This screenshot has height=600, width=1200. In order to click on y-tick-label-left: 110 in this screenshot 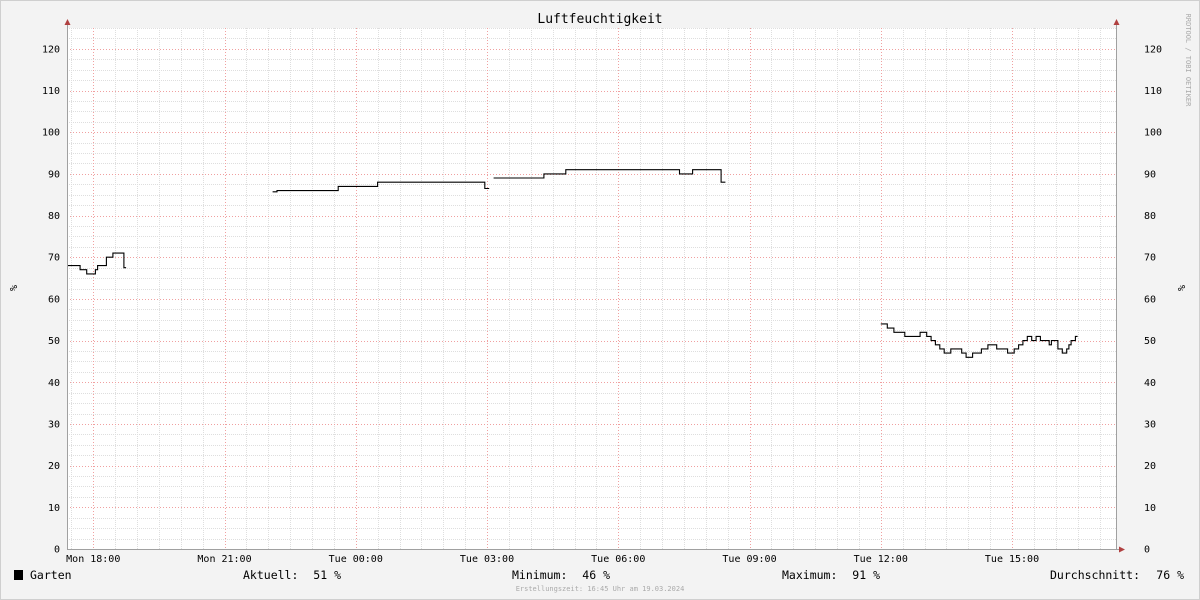, I will do `click(51, 91)`.